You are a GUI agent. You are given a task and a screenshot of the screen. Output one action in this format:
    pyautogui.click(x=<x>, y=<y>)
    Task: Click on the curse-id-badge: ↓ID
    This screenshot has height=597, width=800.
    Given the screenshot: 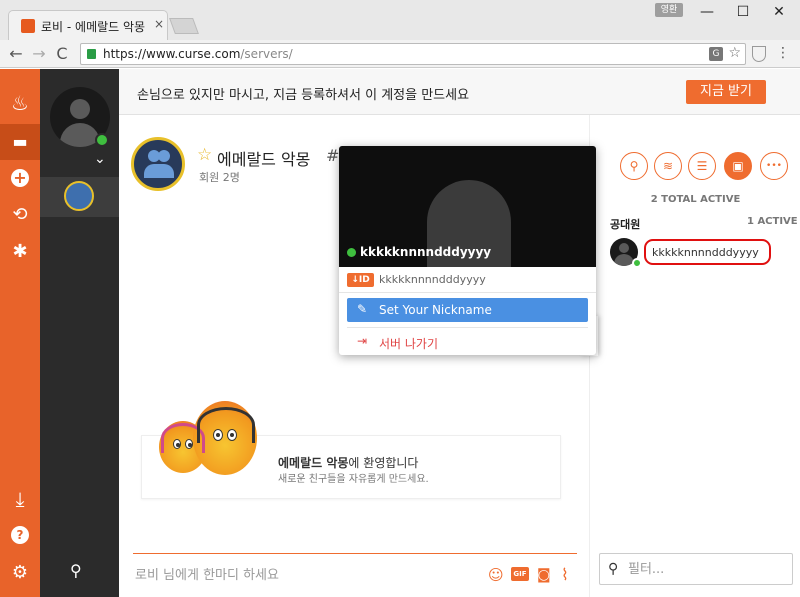 What is the action you would take?
    pyautogui.click(x=360, y=280)
    